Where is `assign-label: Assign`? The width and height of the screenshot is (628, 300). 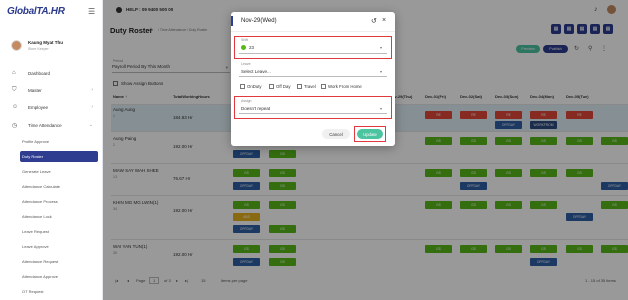 assign-label: Assign is located at coordinates (246, 101).